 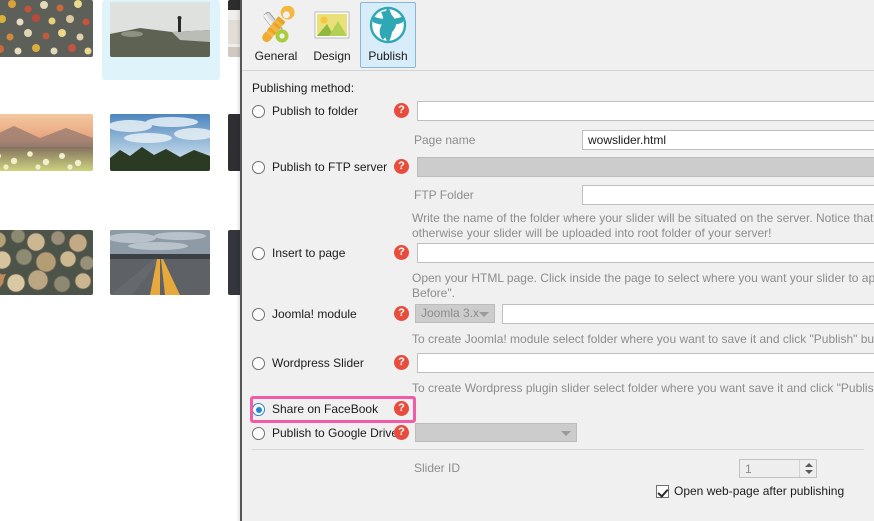 I want to click on publish-folder-path-input, so click(x=645, y=111).